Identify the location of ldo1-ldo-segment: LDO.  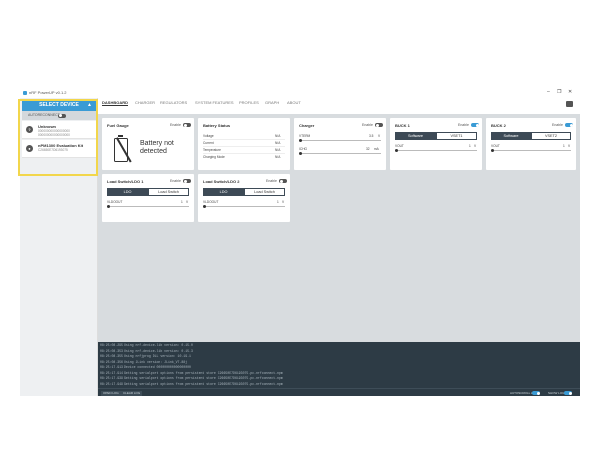
(127, 192).